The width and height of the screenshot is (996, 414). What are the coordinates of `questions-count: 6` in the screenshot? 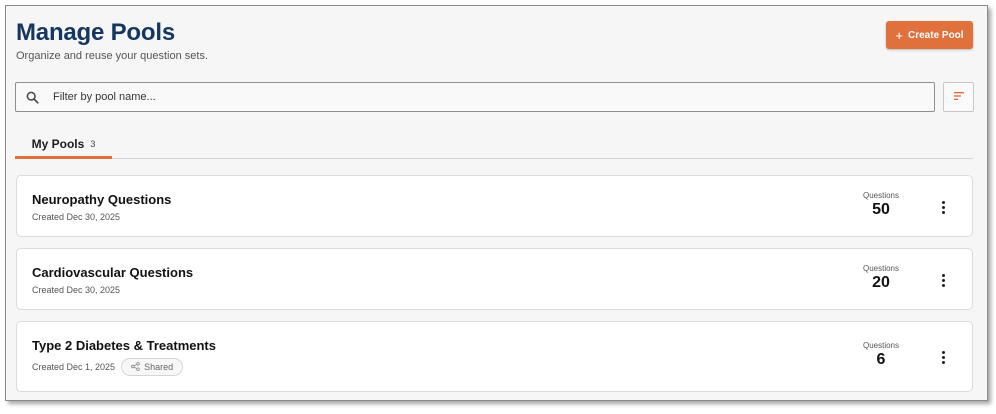 It's located at (881, 359).